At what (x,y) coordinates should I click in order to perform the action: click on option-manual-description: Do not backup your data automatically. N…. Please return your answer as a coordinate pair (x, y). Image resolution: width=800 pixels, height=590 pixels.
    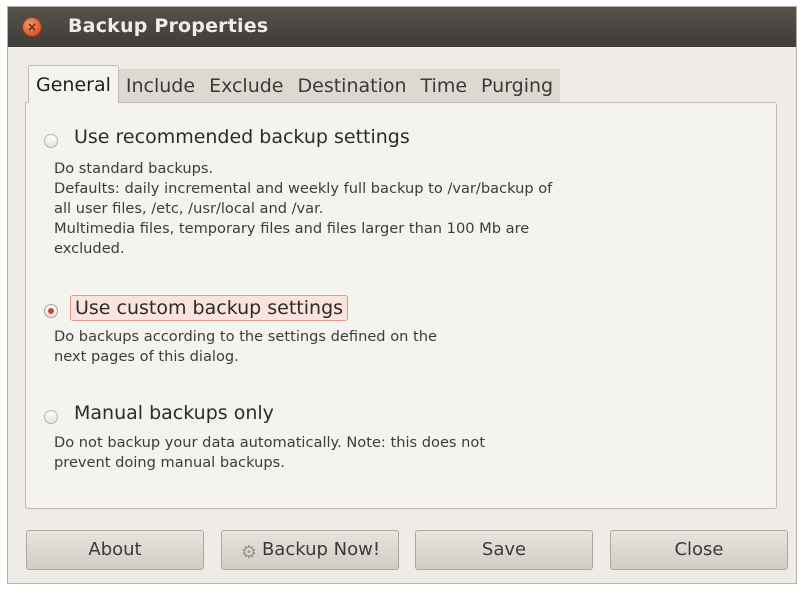
    Looking at the image, I should click on (270, 452).